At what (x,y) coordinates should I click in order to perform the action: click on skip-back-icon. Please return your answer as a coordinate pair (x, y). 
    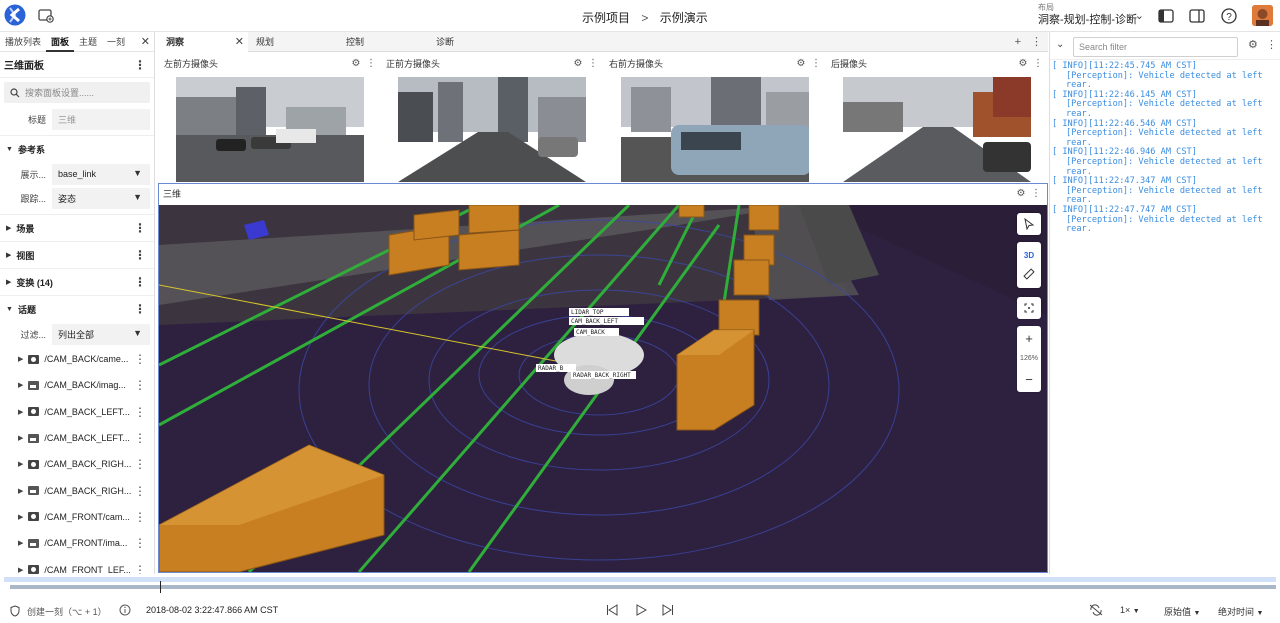
    Looking at the image, I should click on (612, 611).